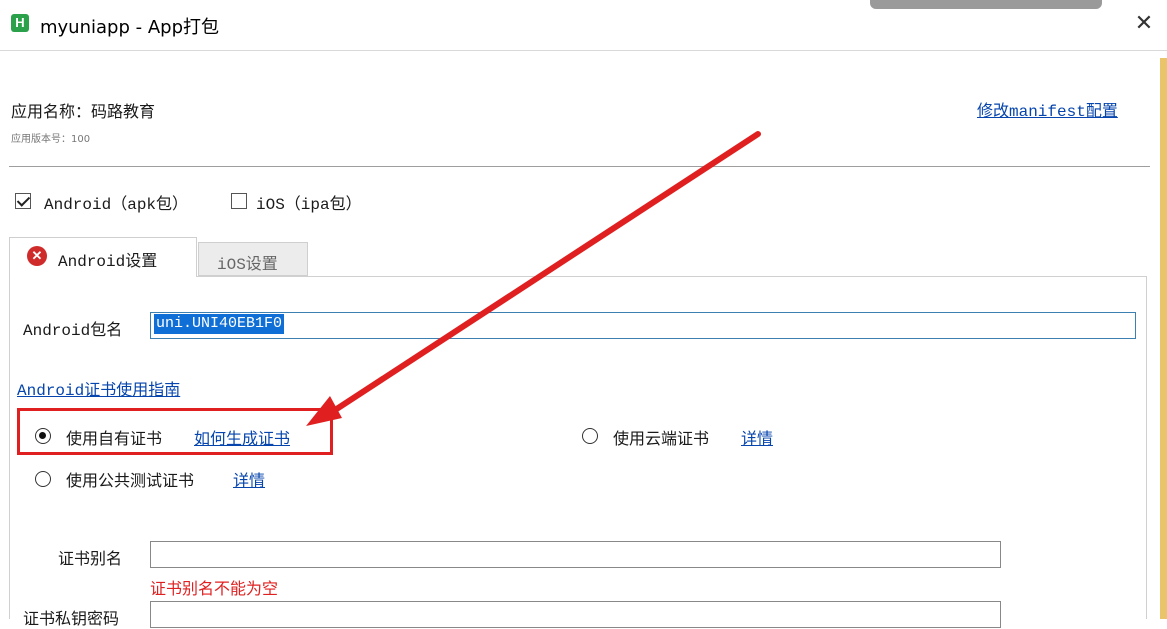 This screenshot has width=1167, height=629. I want to click on public-cert-details-link: 详情, so click(249, 479).